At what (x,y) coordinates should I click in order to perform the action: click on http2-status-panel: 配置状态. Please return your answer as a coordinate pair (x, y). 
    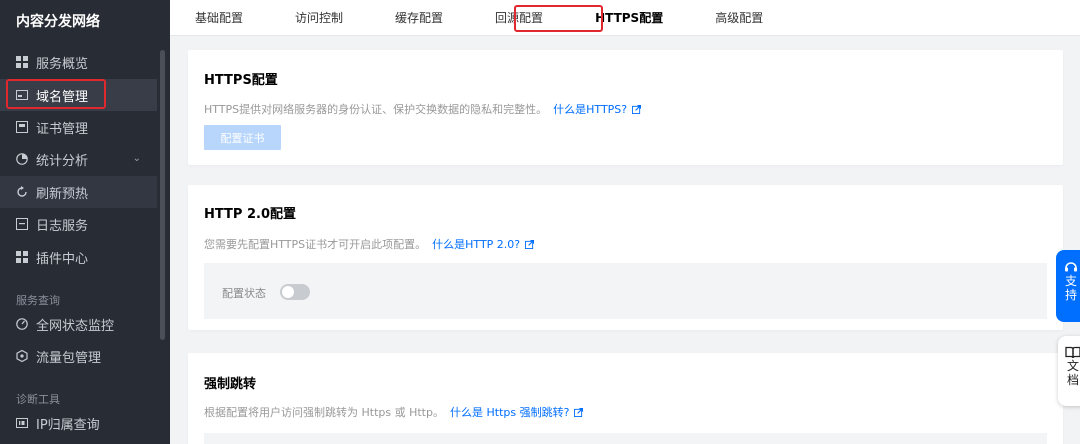
    Looking at the image, I should click on (625, 291).